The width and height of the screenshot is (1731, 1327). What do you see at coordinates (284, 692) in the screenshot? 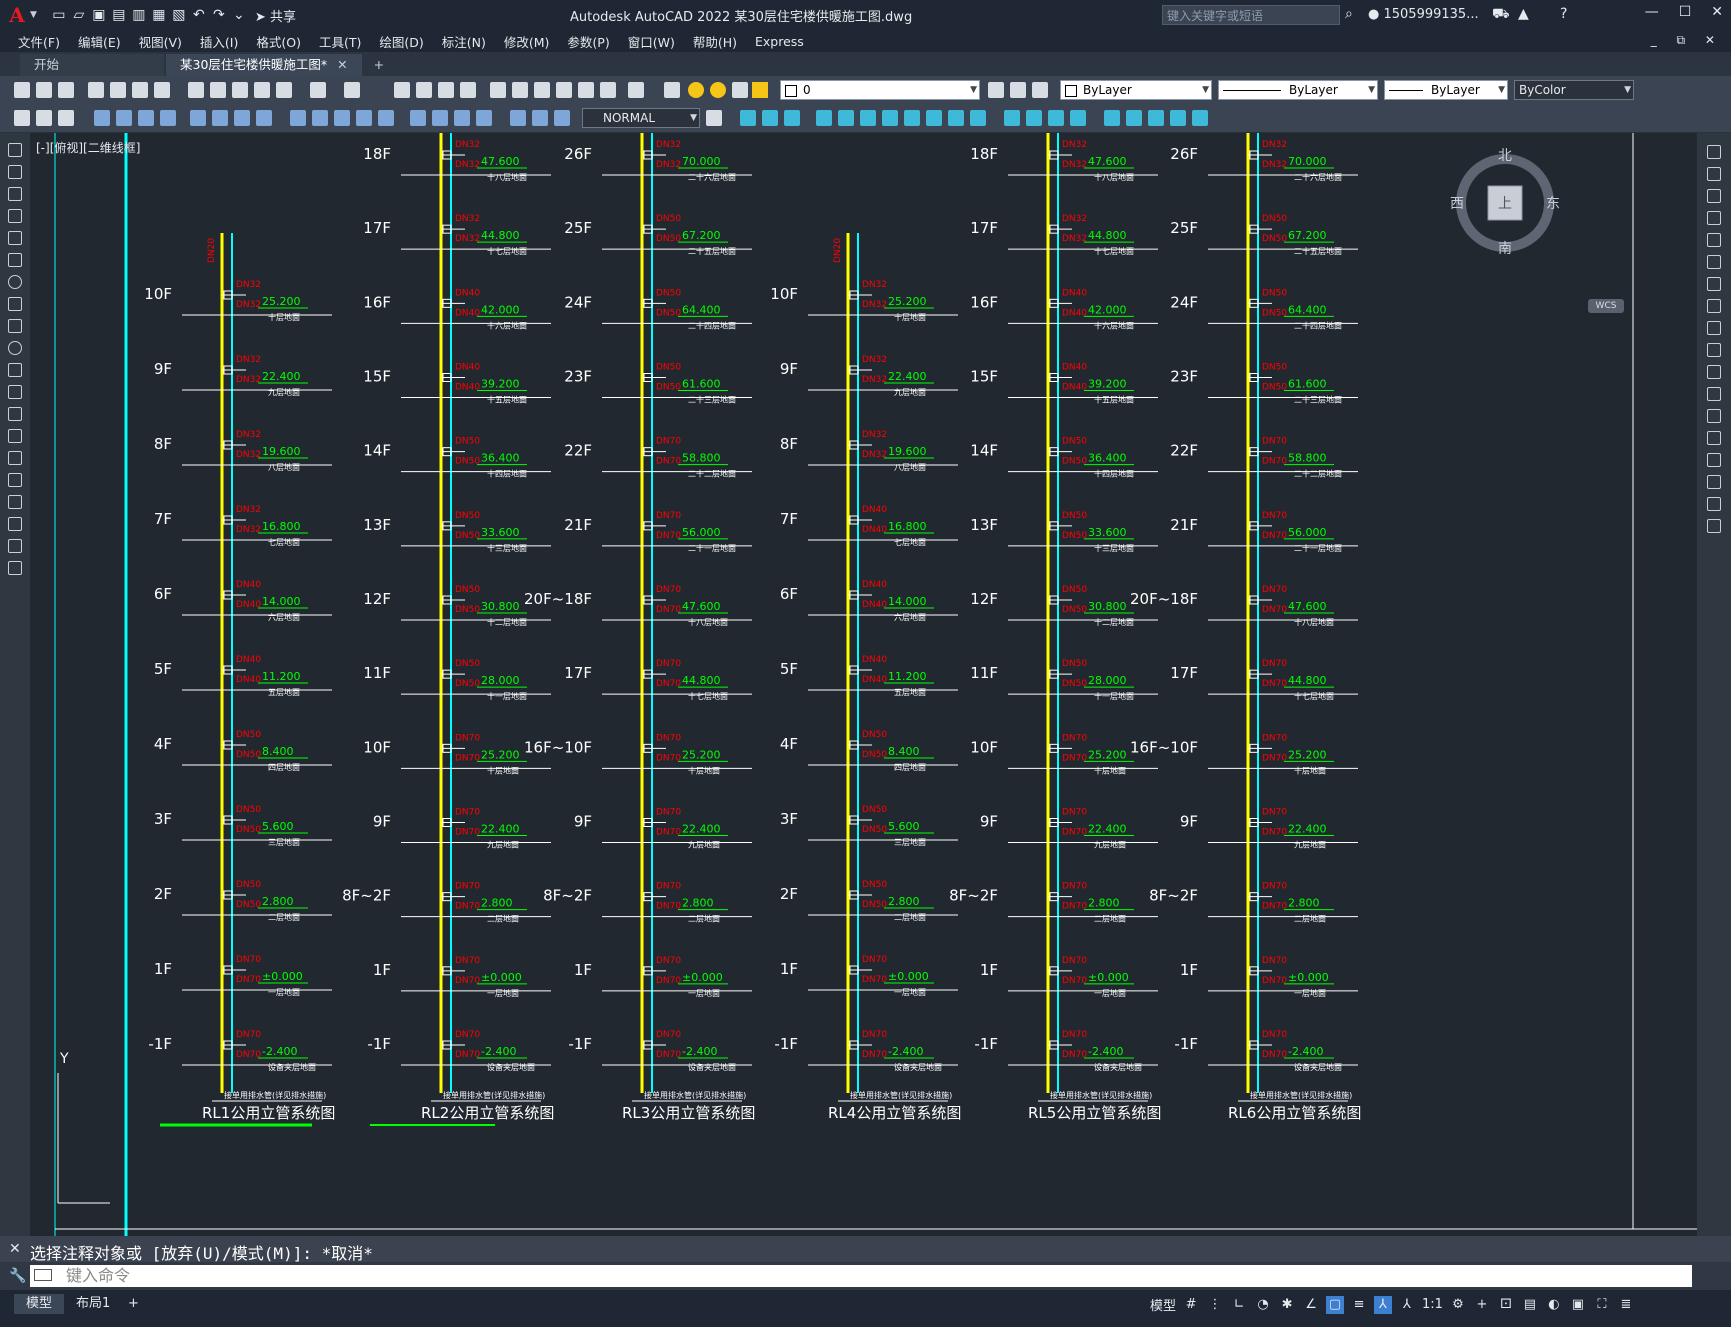
I see `floor-name: 五层地面` at bounding box center [284, 692].